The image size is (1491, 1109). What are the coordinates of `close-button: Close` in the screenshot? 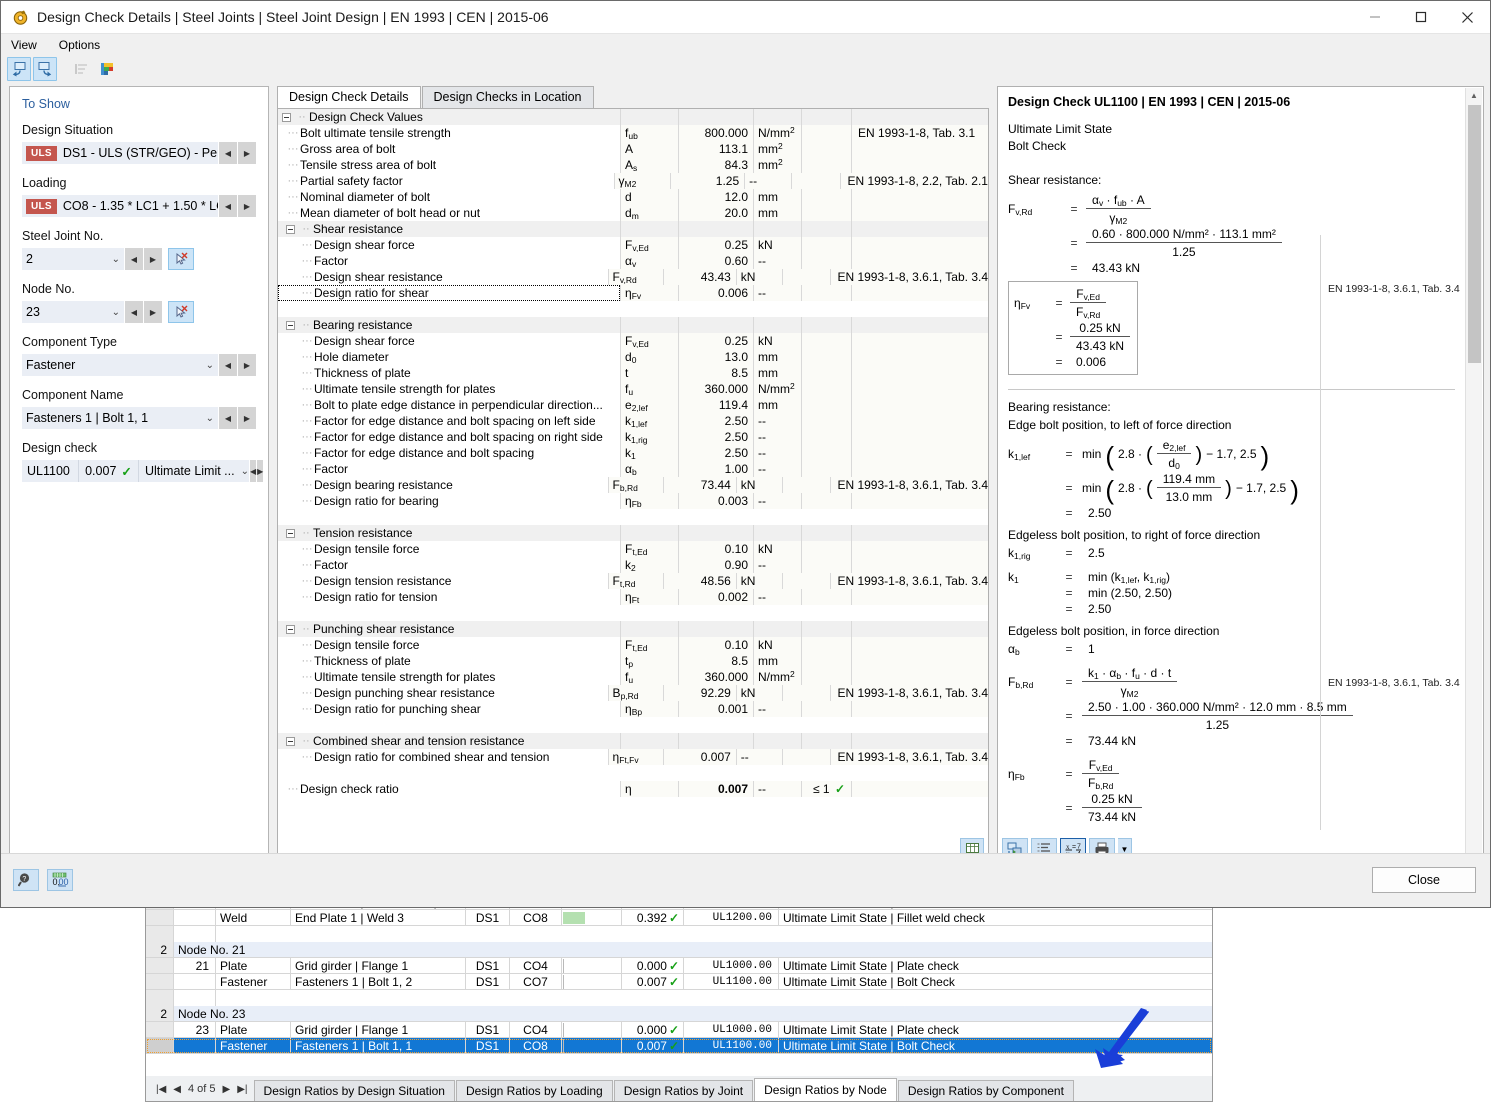 It's located at (1424, 880).